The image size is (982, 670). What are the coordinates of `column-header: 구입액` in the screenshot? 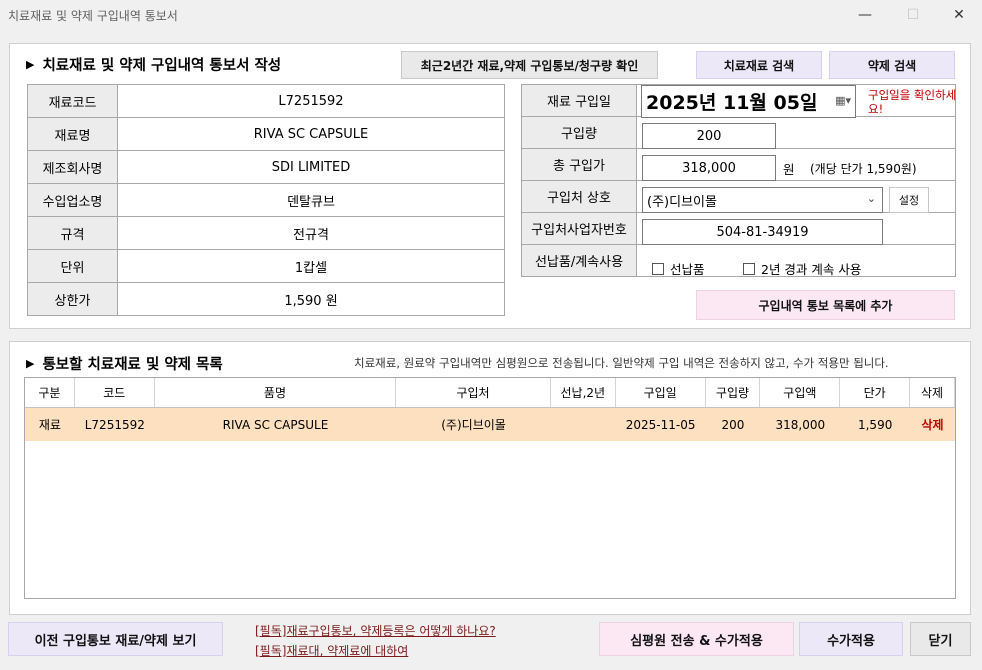 It's located at (800, 392).